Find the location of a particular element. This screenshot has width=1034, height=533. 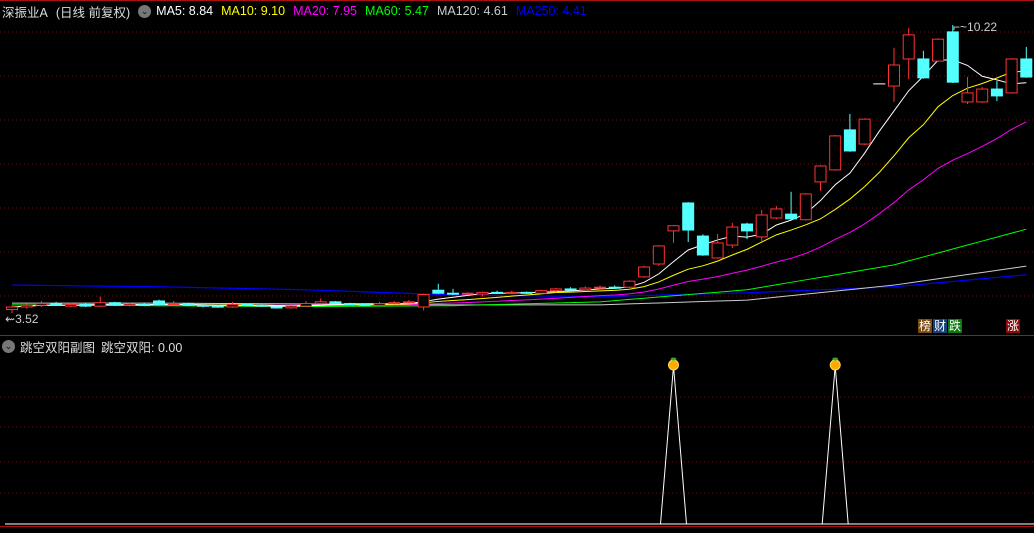

ma5-label: MA5: 8.84 is located at coordinates (185, 11).